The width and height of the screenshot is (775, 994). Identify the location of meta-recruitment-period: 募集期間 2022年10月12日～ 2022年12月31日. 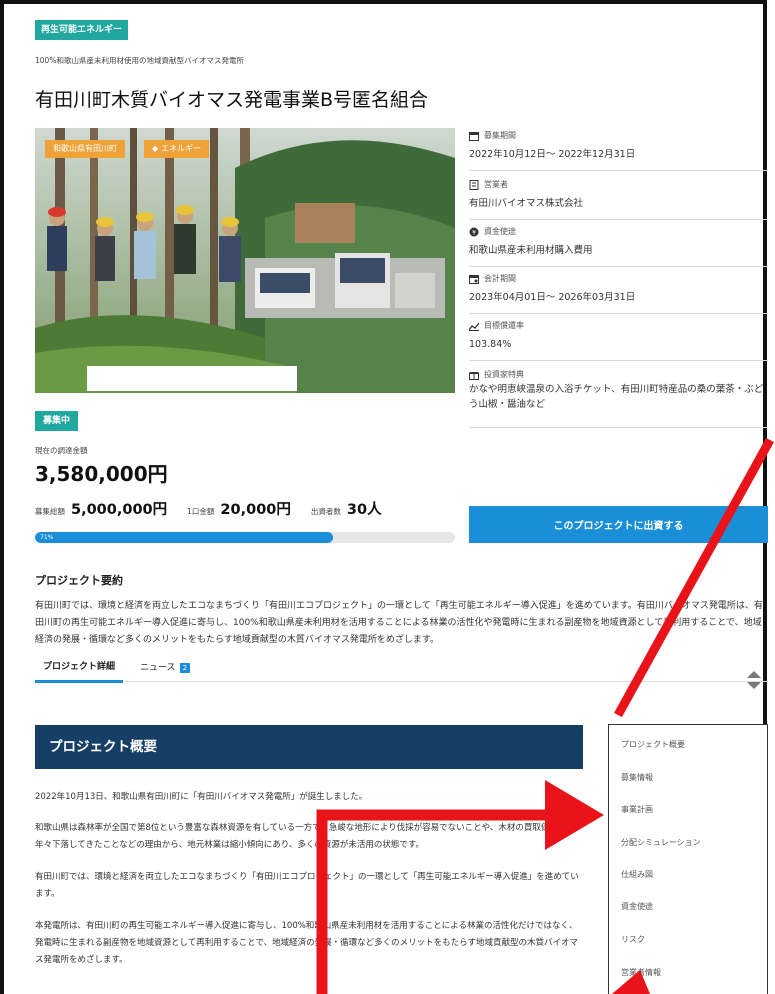
(618, 150).